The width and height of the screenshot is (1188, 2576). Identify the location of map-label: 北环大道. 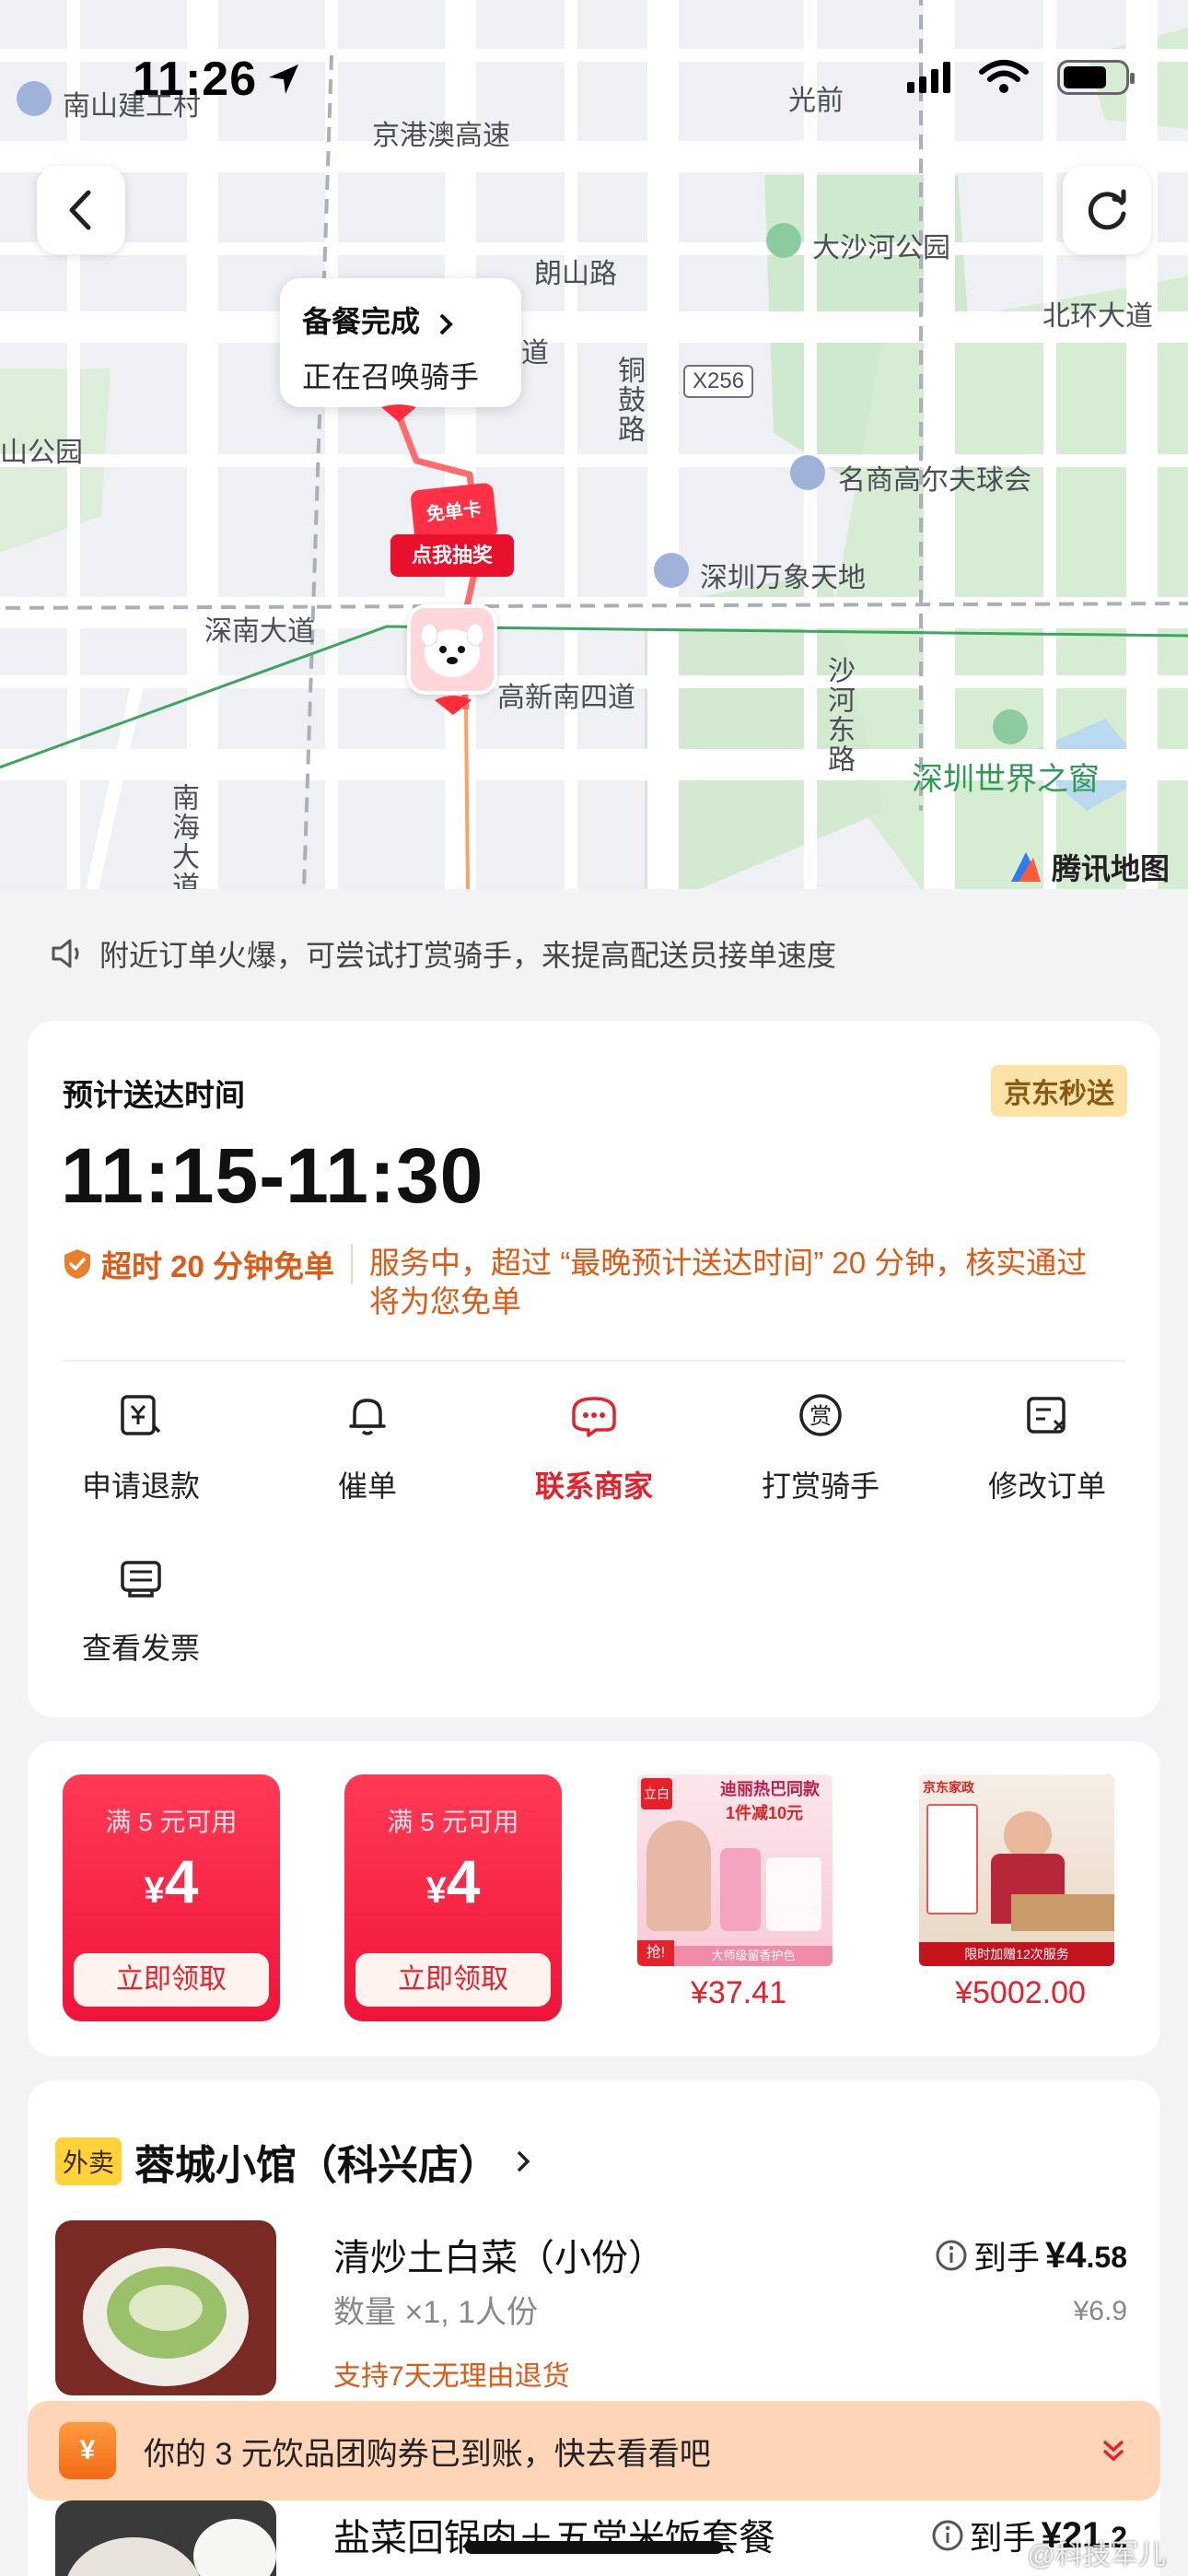
(1097, 316).